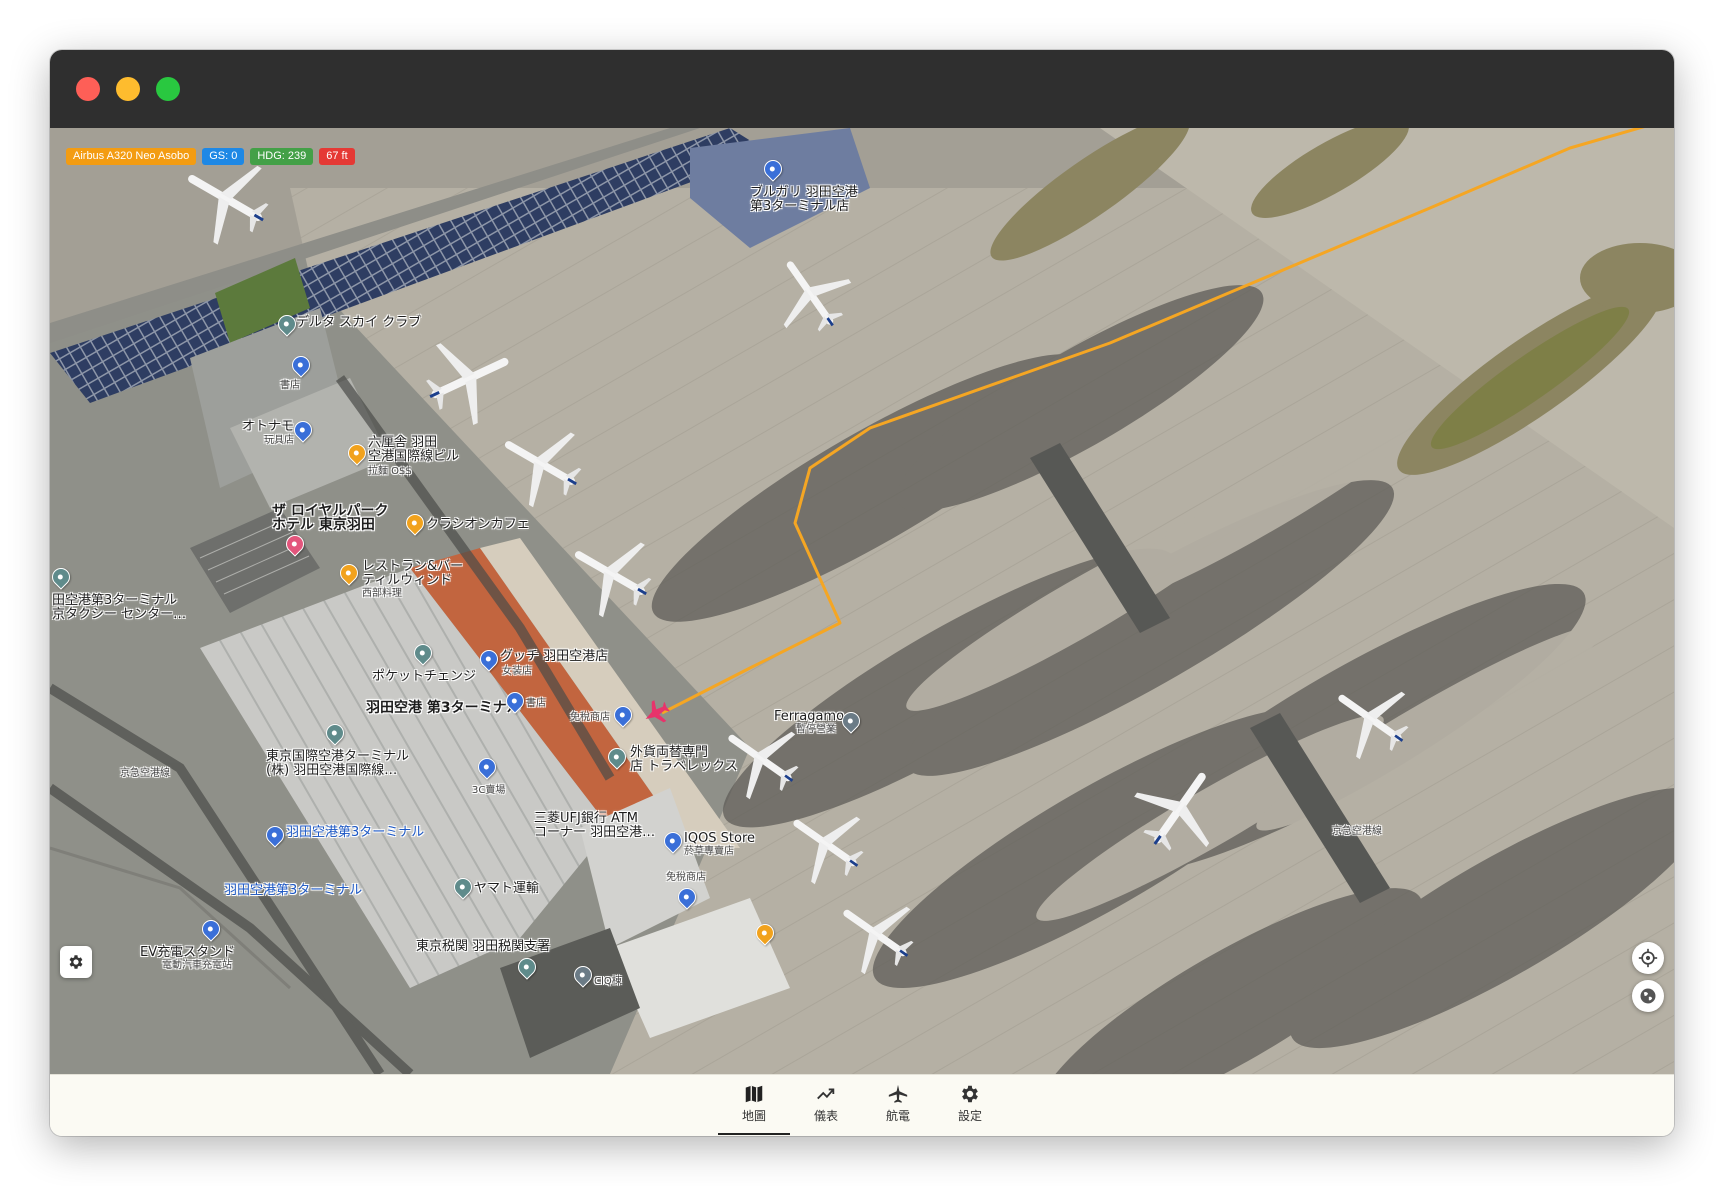 The height and width of the screenshot is (1186, 1724). What do you see at coordinates (804, 199) in the screenshot?
I see `bulgari-label: ブルガリ 羽田空港 第3ターミナル店` at bounding box center [804, 199].